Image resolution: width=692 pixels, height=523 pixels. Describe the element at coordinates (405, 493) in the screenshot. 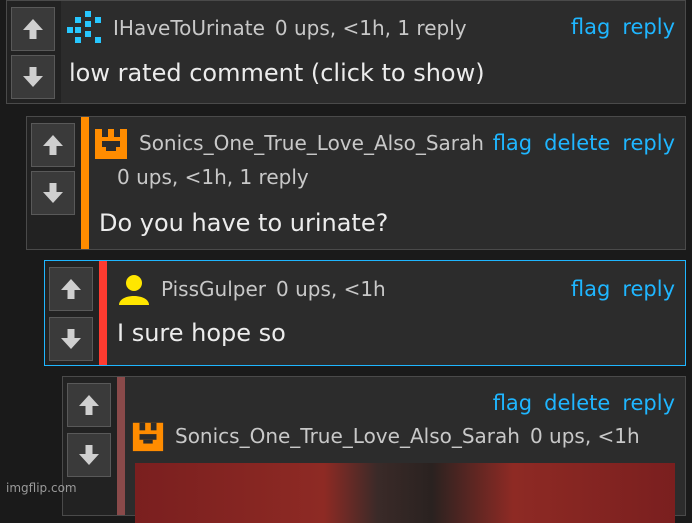

I see `comment-image` at that location.